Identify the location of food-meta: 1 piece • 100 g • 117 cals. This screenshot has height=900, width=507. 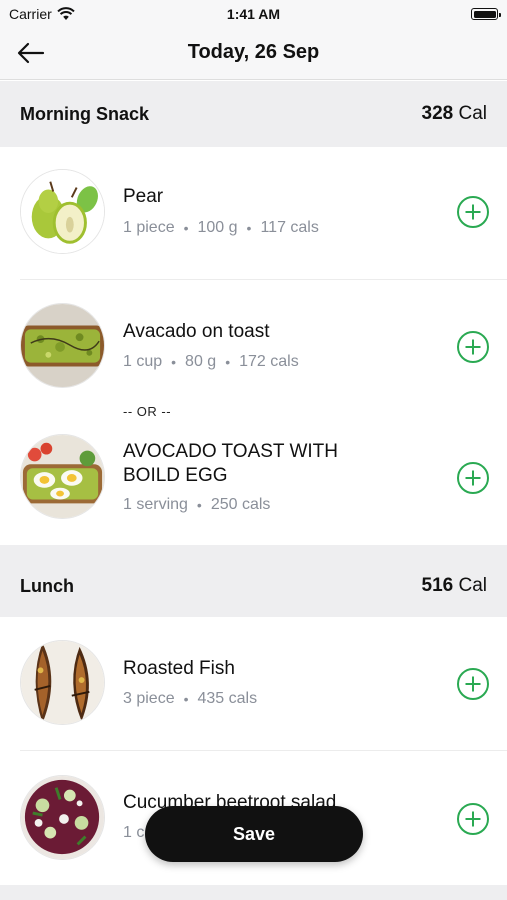
(221, 228).